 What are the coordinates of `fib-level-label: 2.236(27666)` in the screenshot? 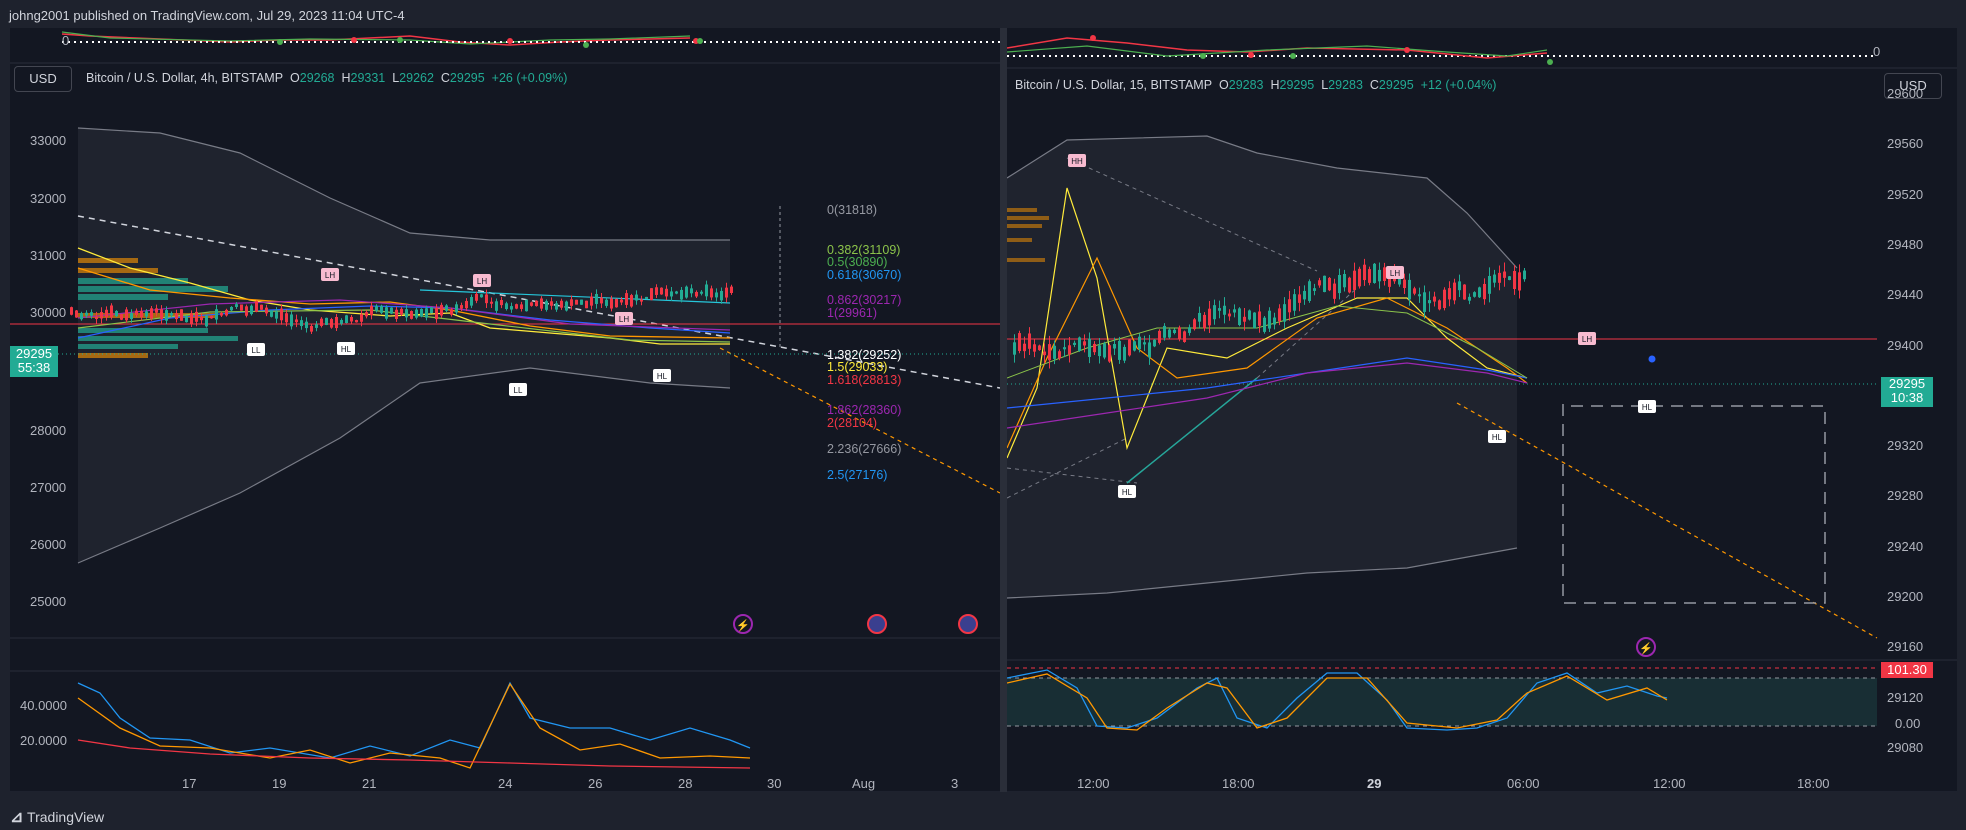 It's located at (864, 449).